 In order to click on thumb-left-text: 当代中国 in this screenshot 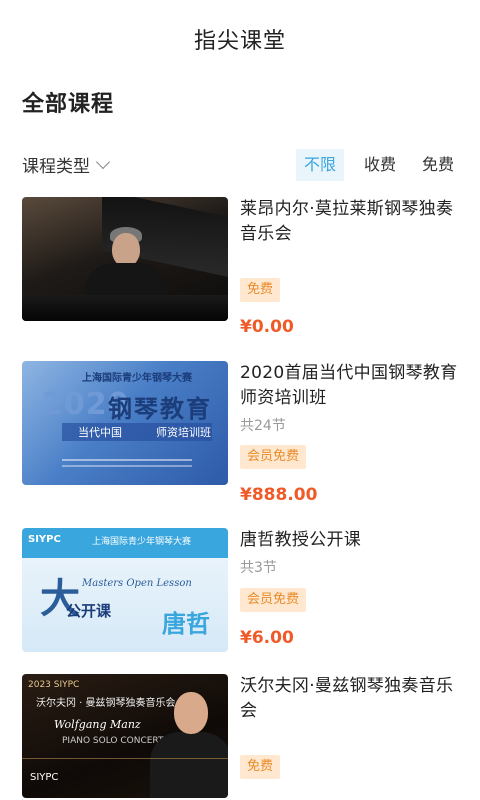, I will do `click(100, 432)`.